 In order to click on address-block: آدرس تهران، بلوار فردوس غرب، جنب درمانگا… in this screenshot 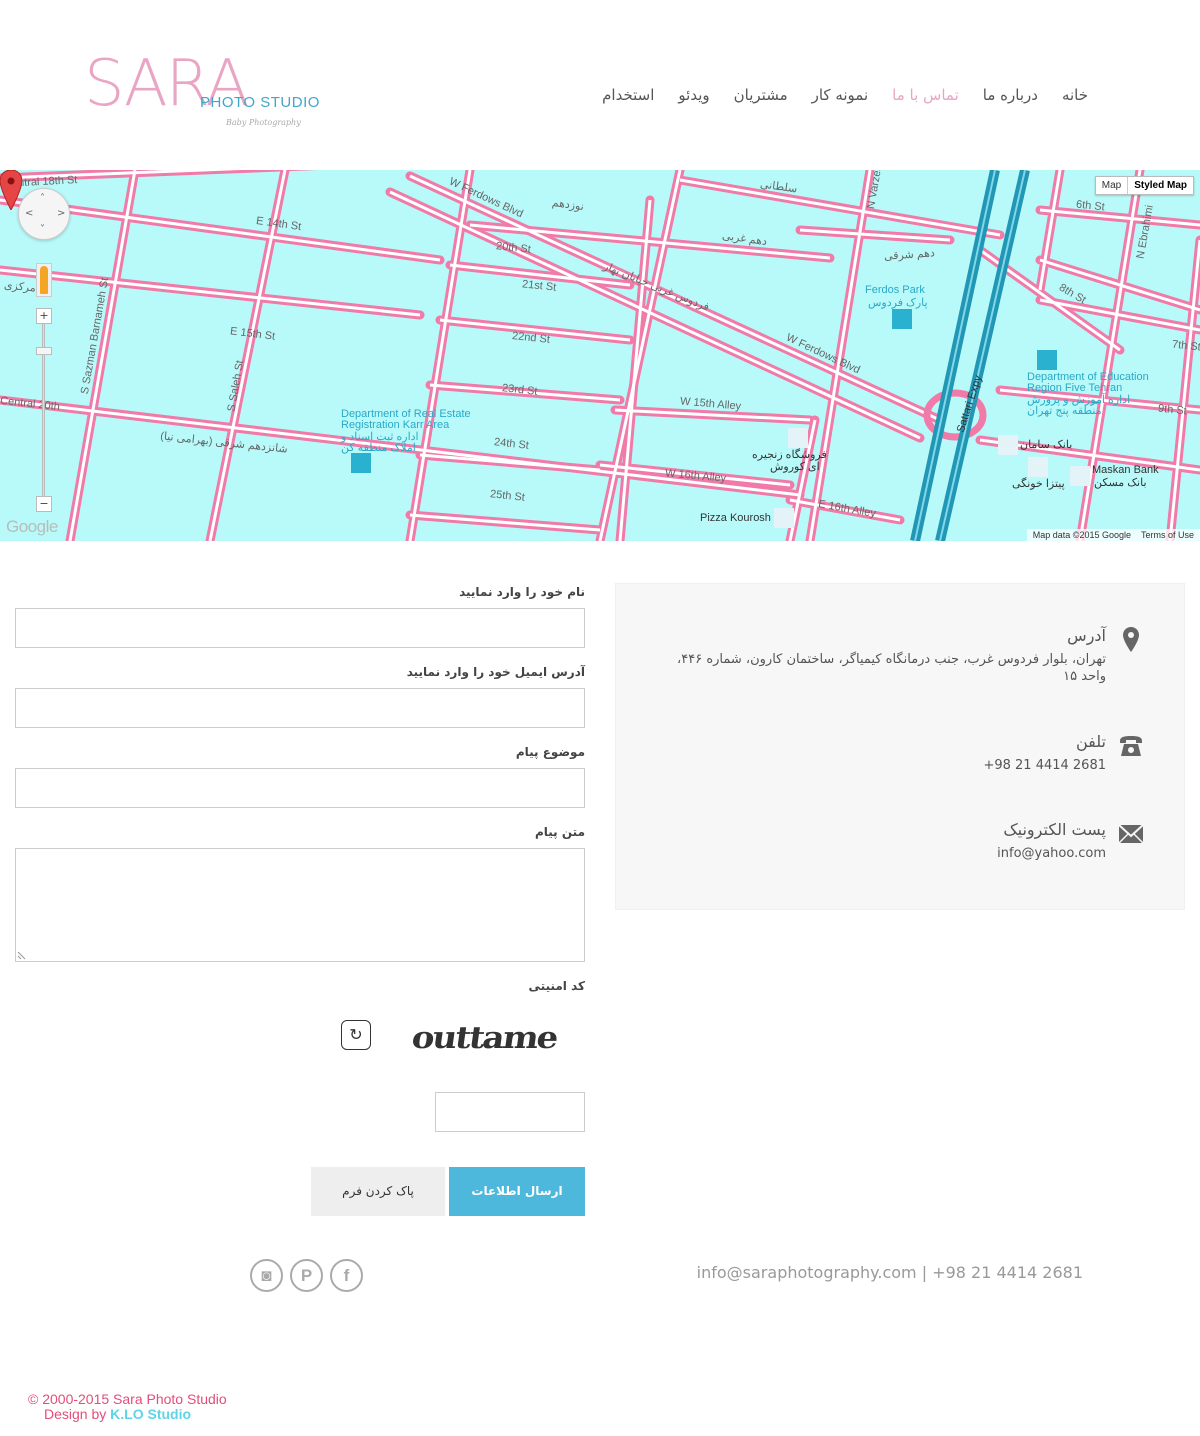, I will do `click(904, 655)`.